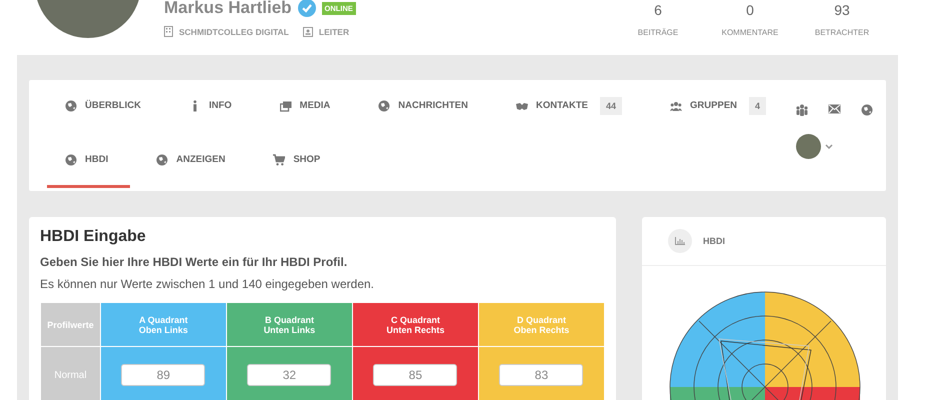 This screenshot has height=400, width=940. Describe the element at coordinates (289, 324) in the screenshot. I see `column-header: B Quadrant Unten Links` at that location.